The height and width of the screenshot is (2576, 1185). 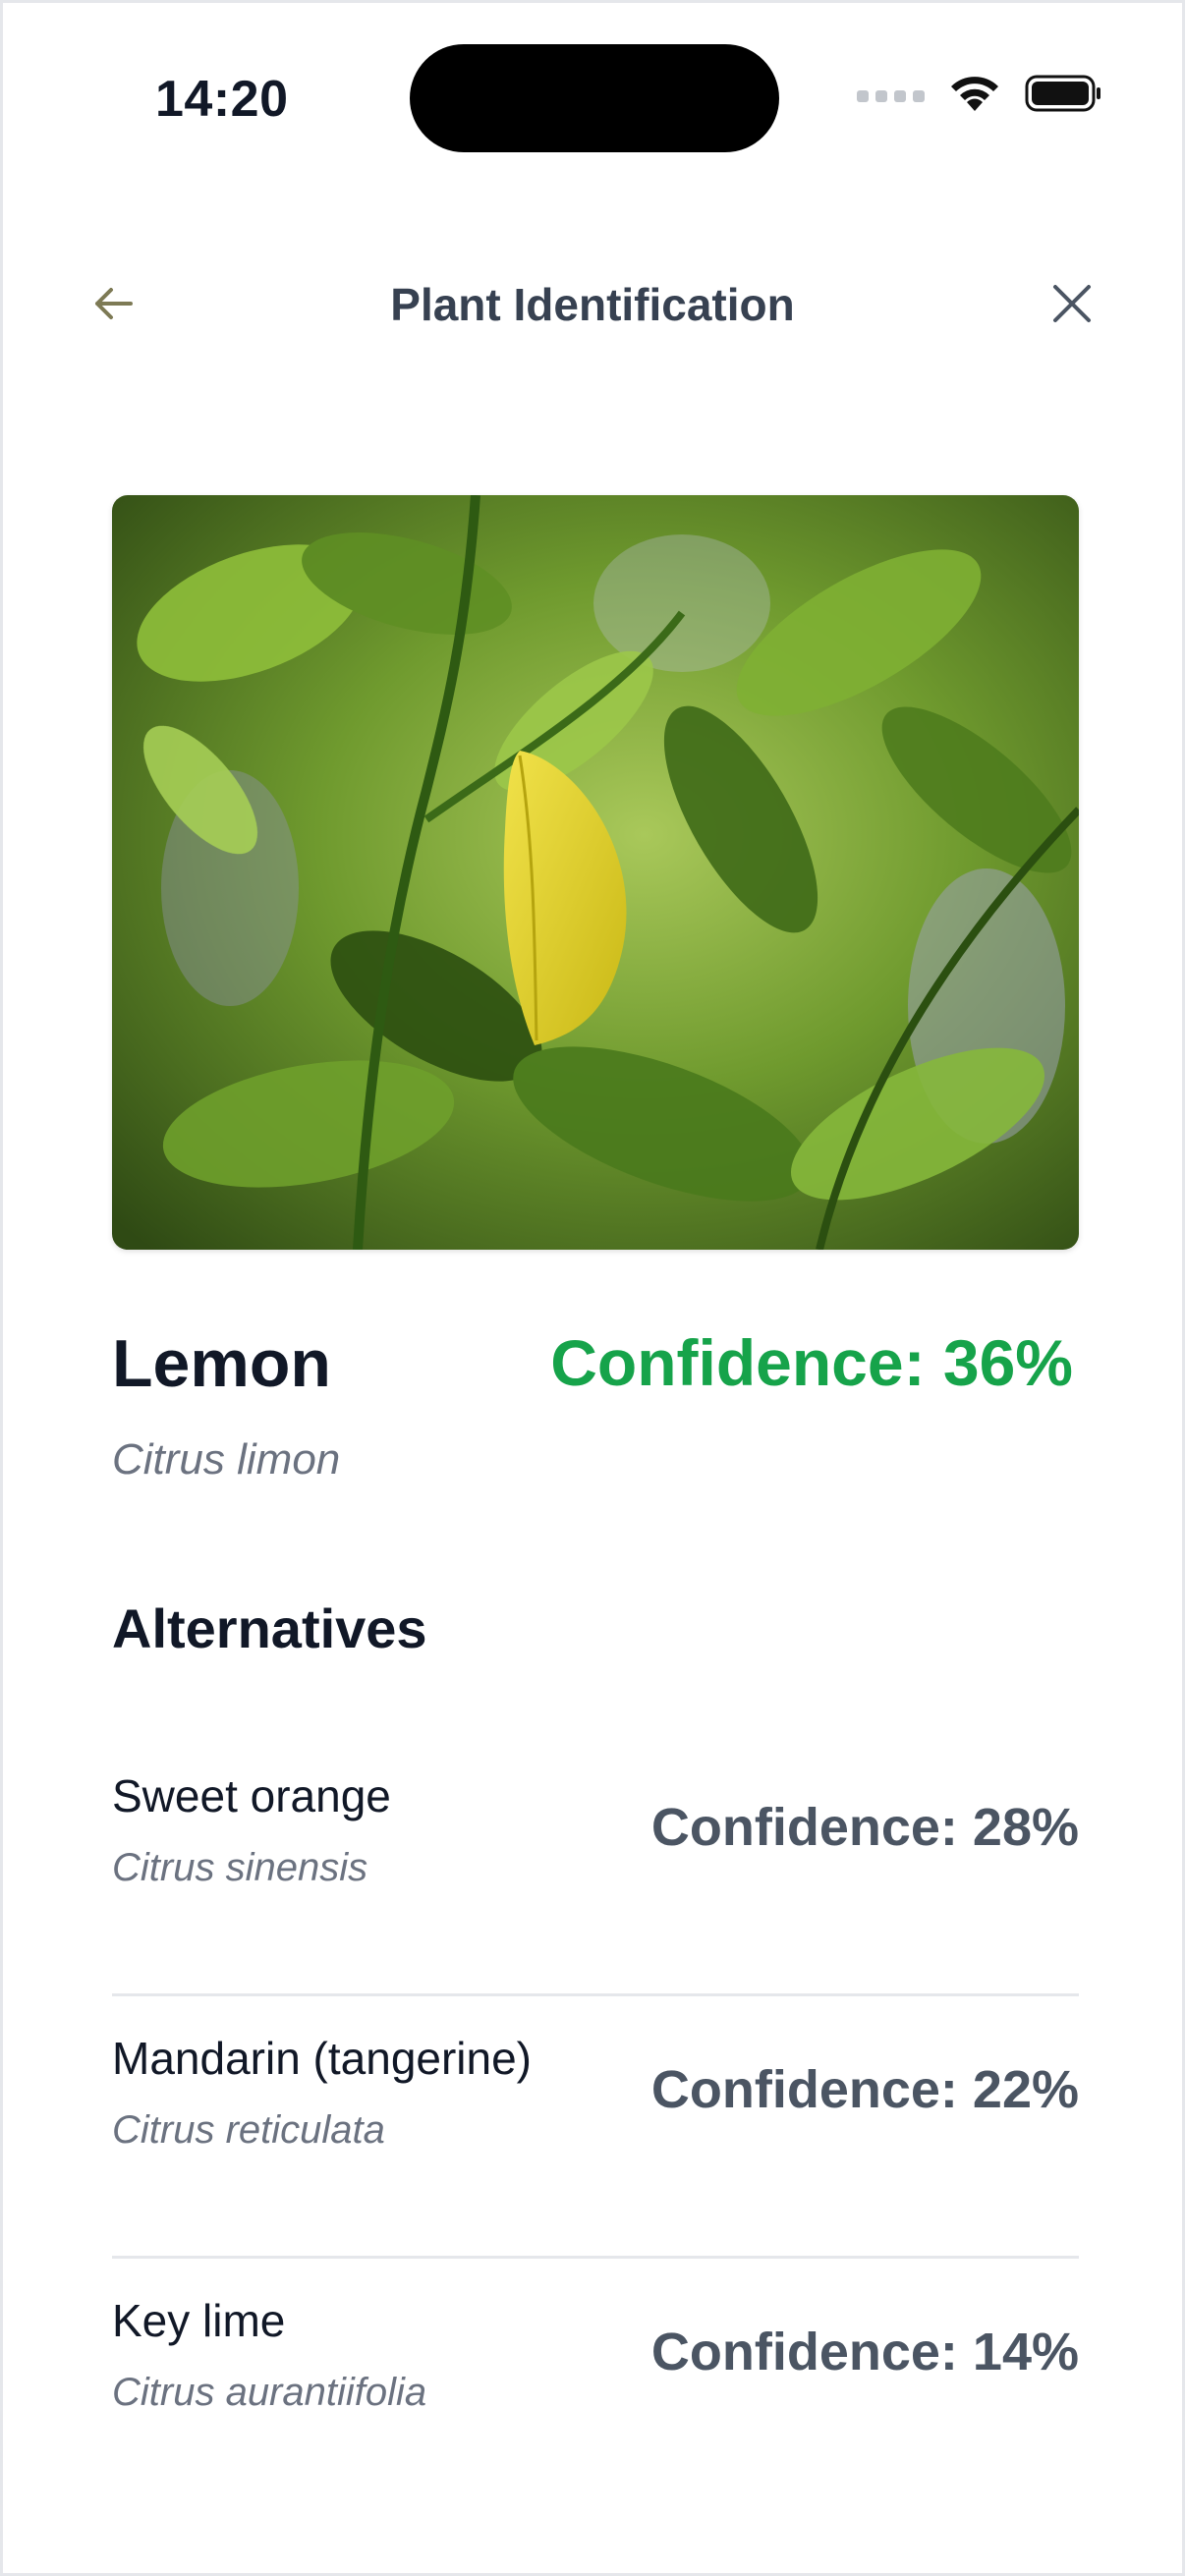 What do you see at coordinates (227, 1459) in the screenshot?
I see `result-scientific-name: Citrus limon` at bounding box center [227, 1459].